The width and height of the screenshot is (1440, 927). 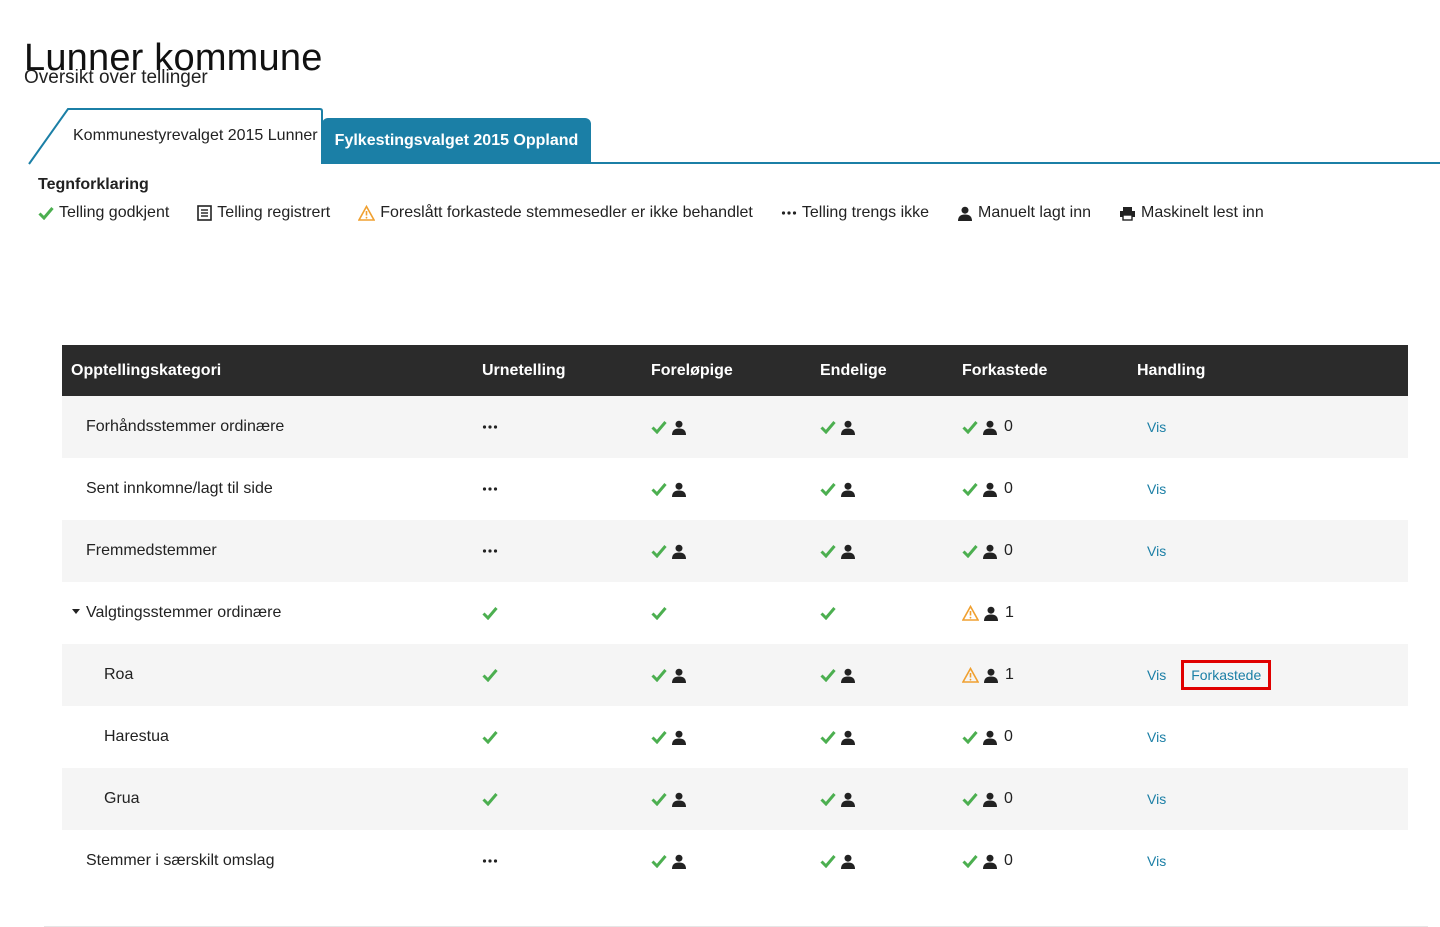 I want to click on page-subtitle: Oversikt over tellinger, so click(x=116, y=77).